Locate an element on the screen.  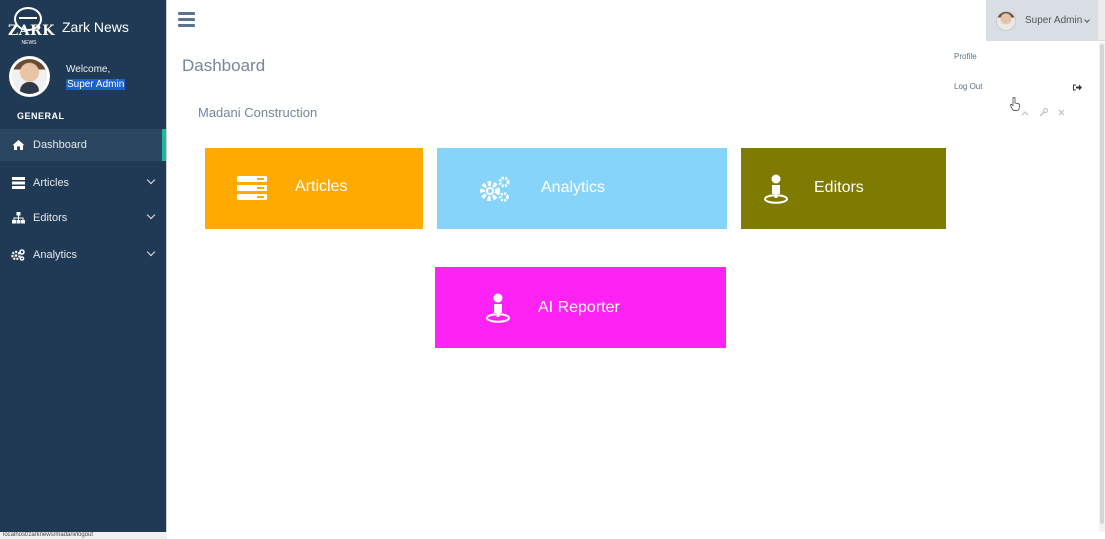
zark-news-logo: ZARK NEWS is located at coordinates (31, 27).